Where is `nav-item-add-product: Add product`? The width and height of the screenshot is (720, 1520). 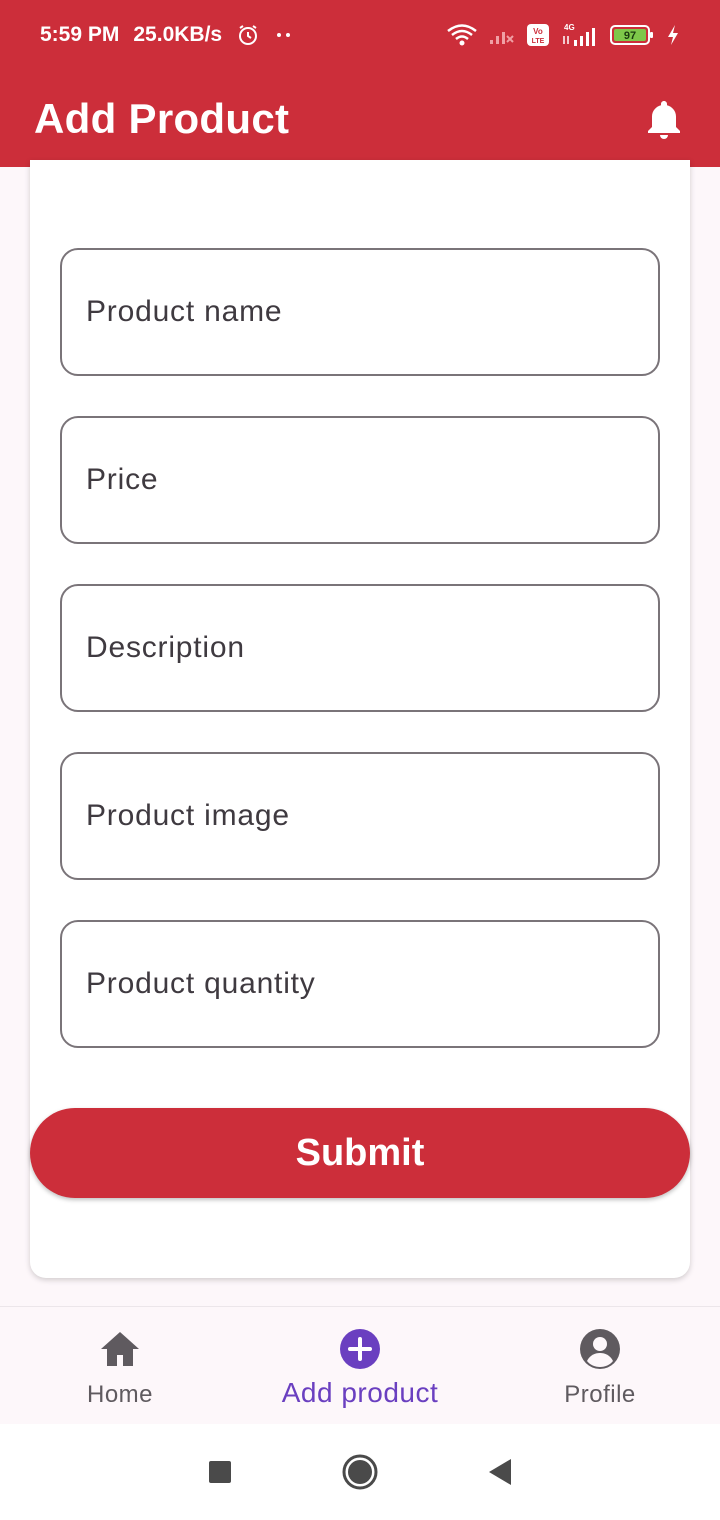 nav-item-add-product: Add product is located at coordinates (360, 1365).